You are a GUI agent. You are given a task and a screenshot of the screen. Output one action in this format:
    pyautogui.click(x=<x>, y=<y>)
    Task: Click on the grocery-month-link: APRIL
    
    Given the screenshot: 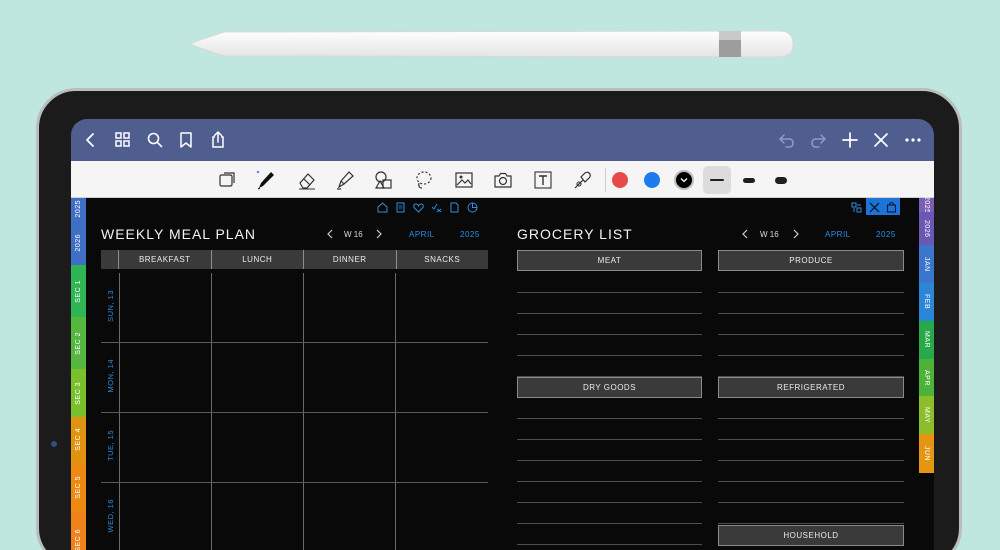 What is the action you would take?
    pyautogui.click(x=838, y=234)
    